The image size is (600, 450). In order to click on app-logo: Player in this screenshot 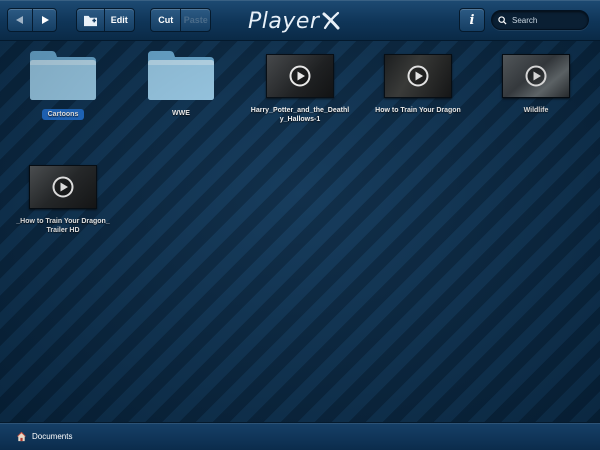, I will do `click(294, 21)`.